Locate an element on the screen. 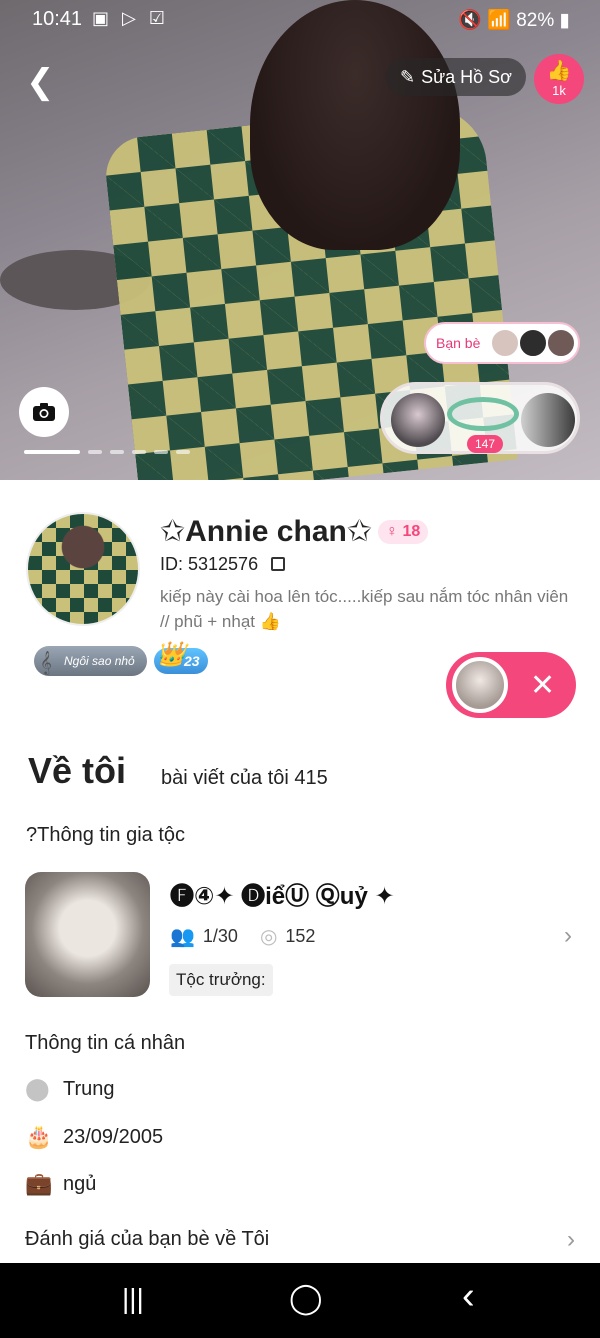  briefcase-icon: 💼 is located at coordinates (39, 1183).